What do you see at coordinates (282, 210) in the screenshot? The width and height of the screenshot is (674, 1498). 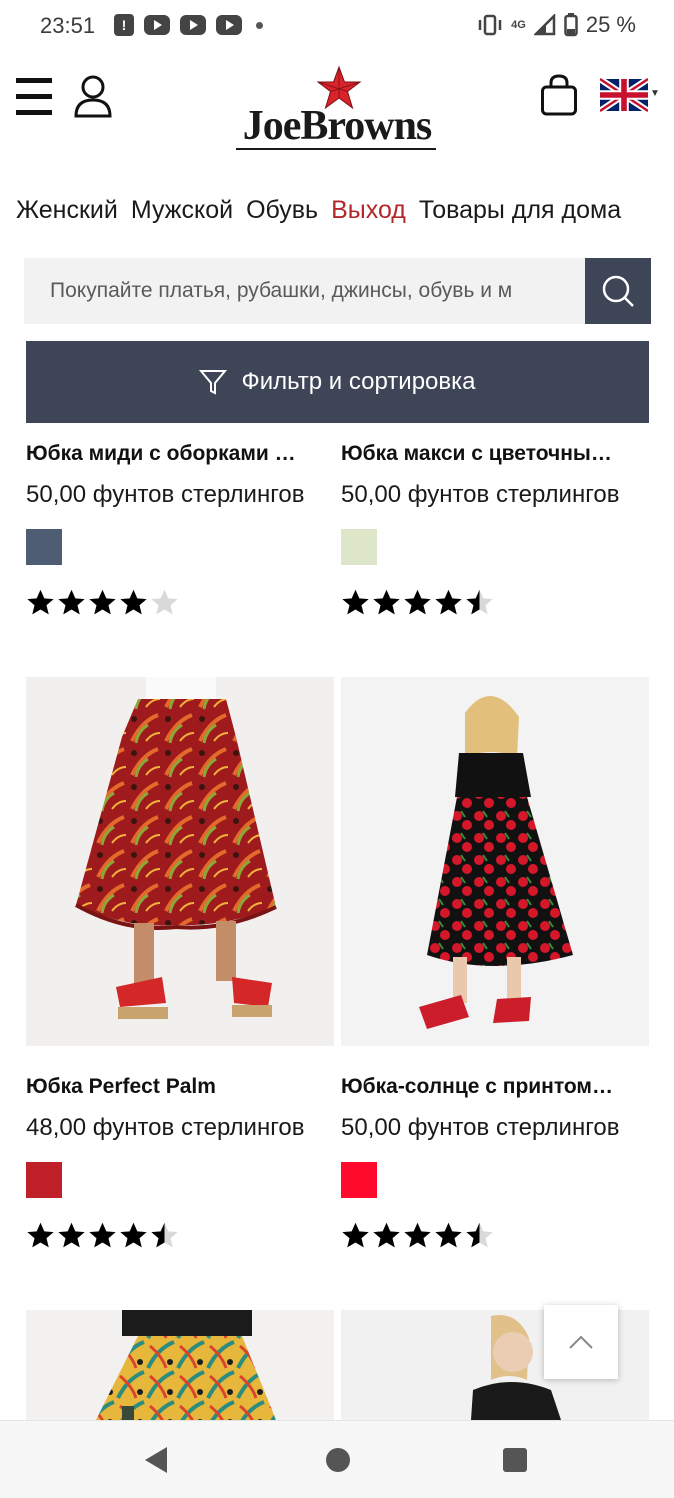 I see `nav-item-shoes: Обувь` at bounding box center [282, 210].